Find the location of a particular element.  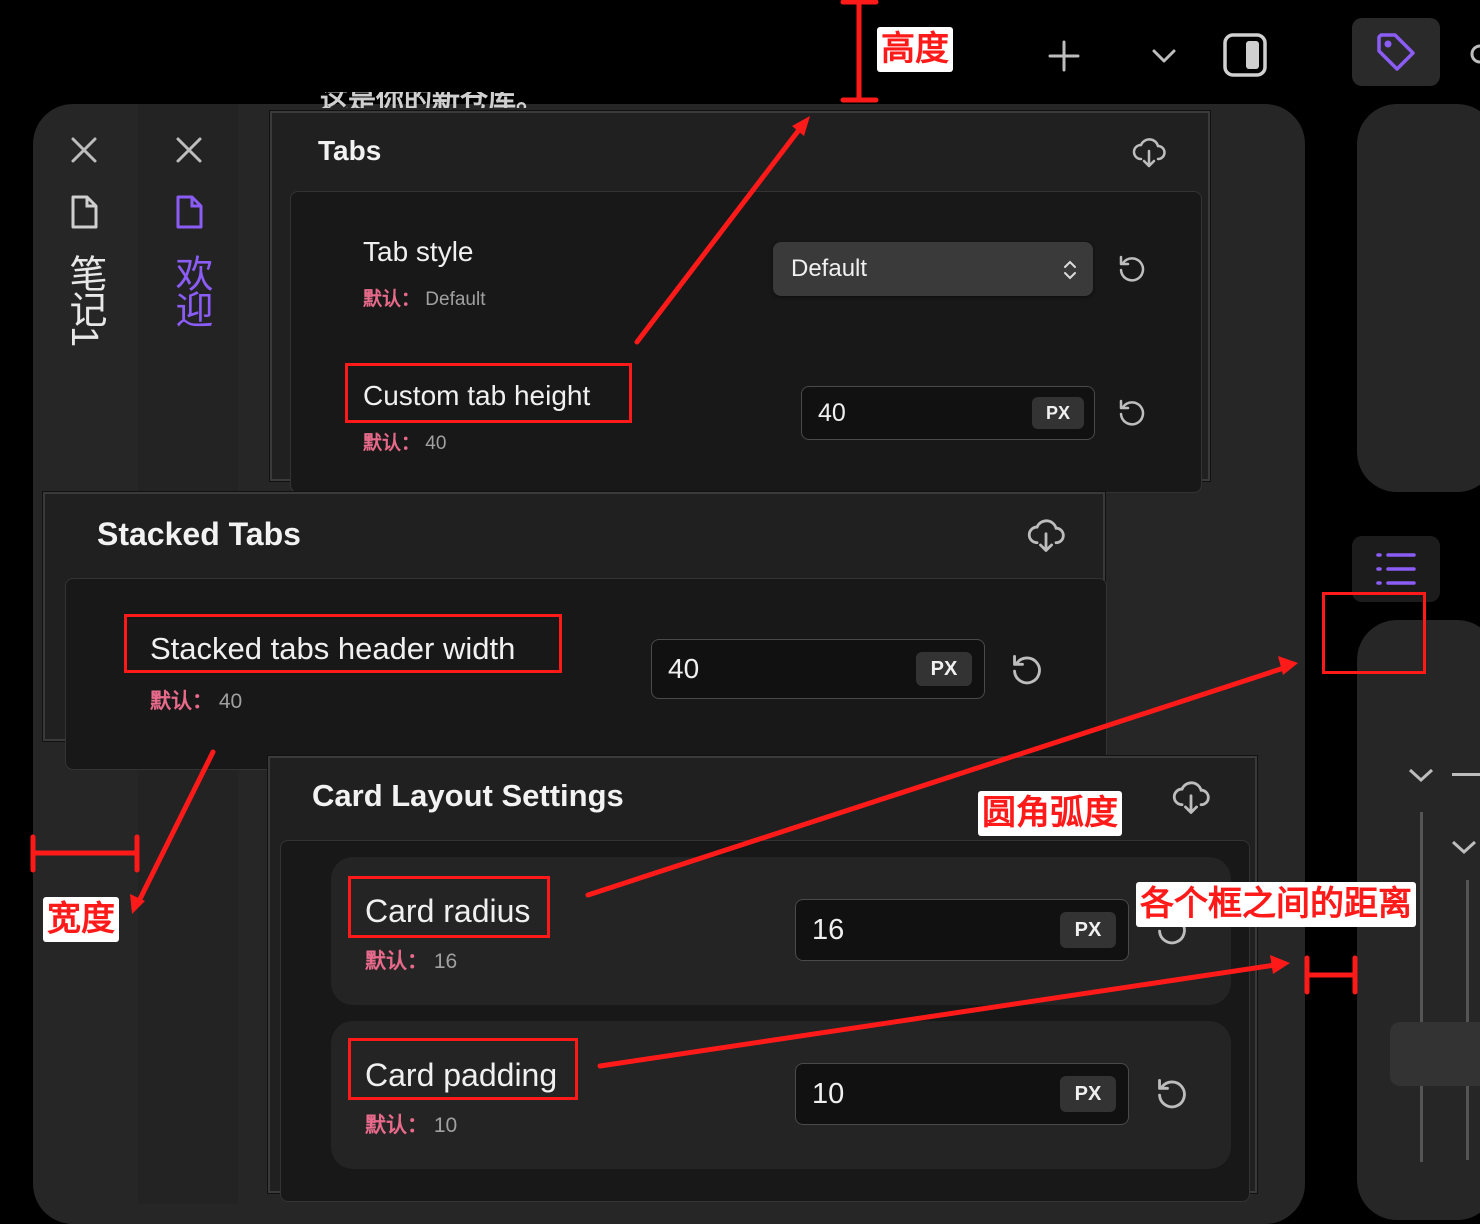

annotation-label-radius: 圆角弧度 is located at coordinates (1050, 813).